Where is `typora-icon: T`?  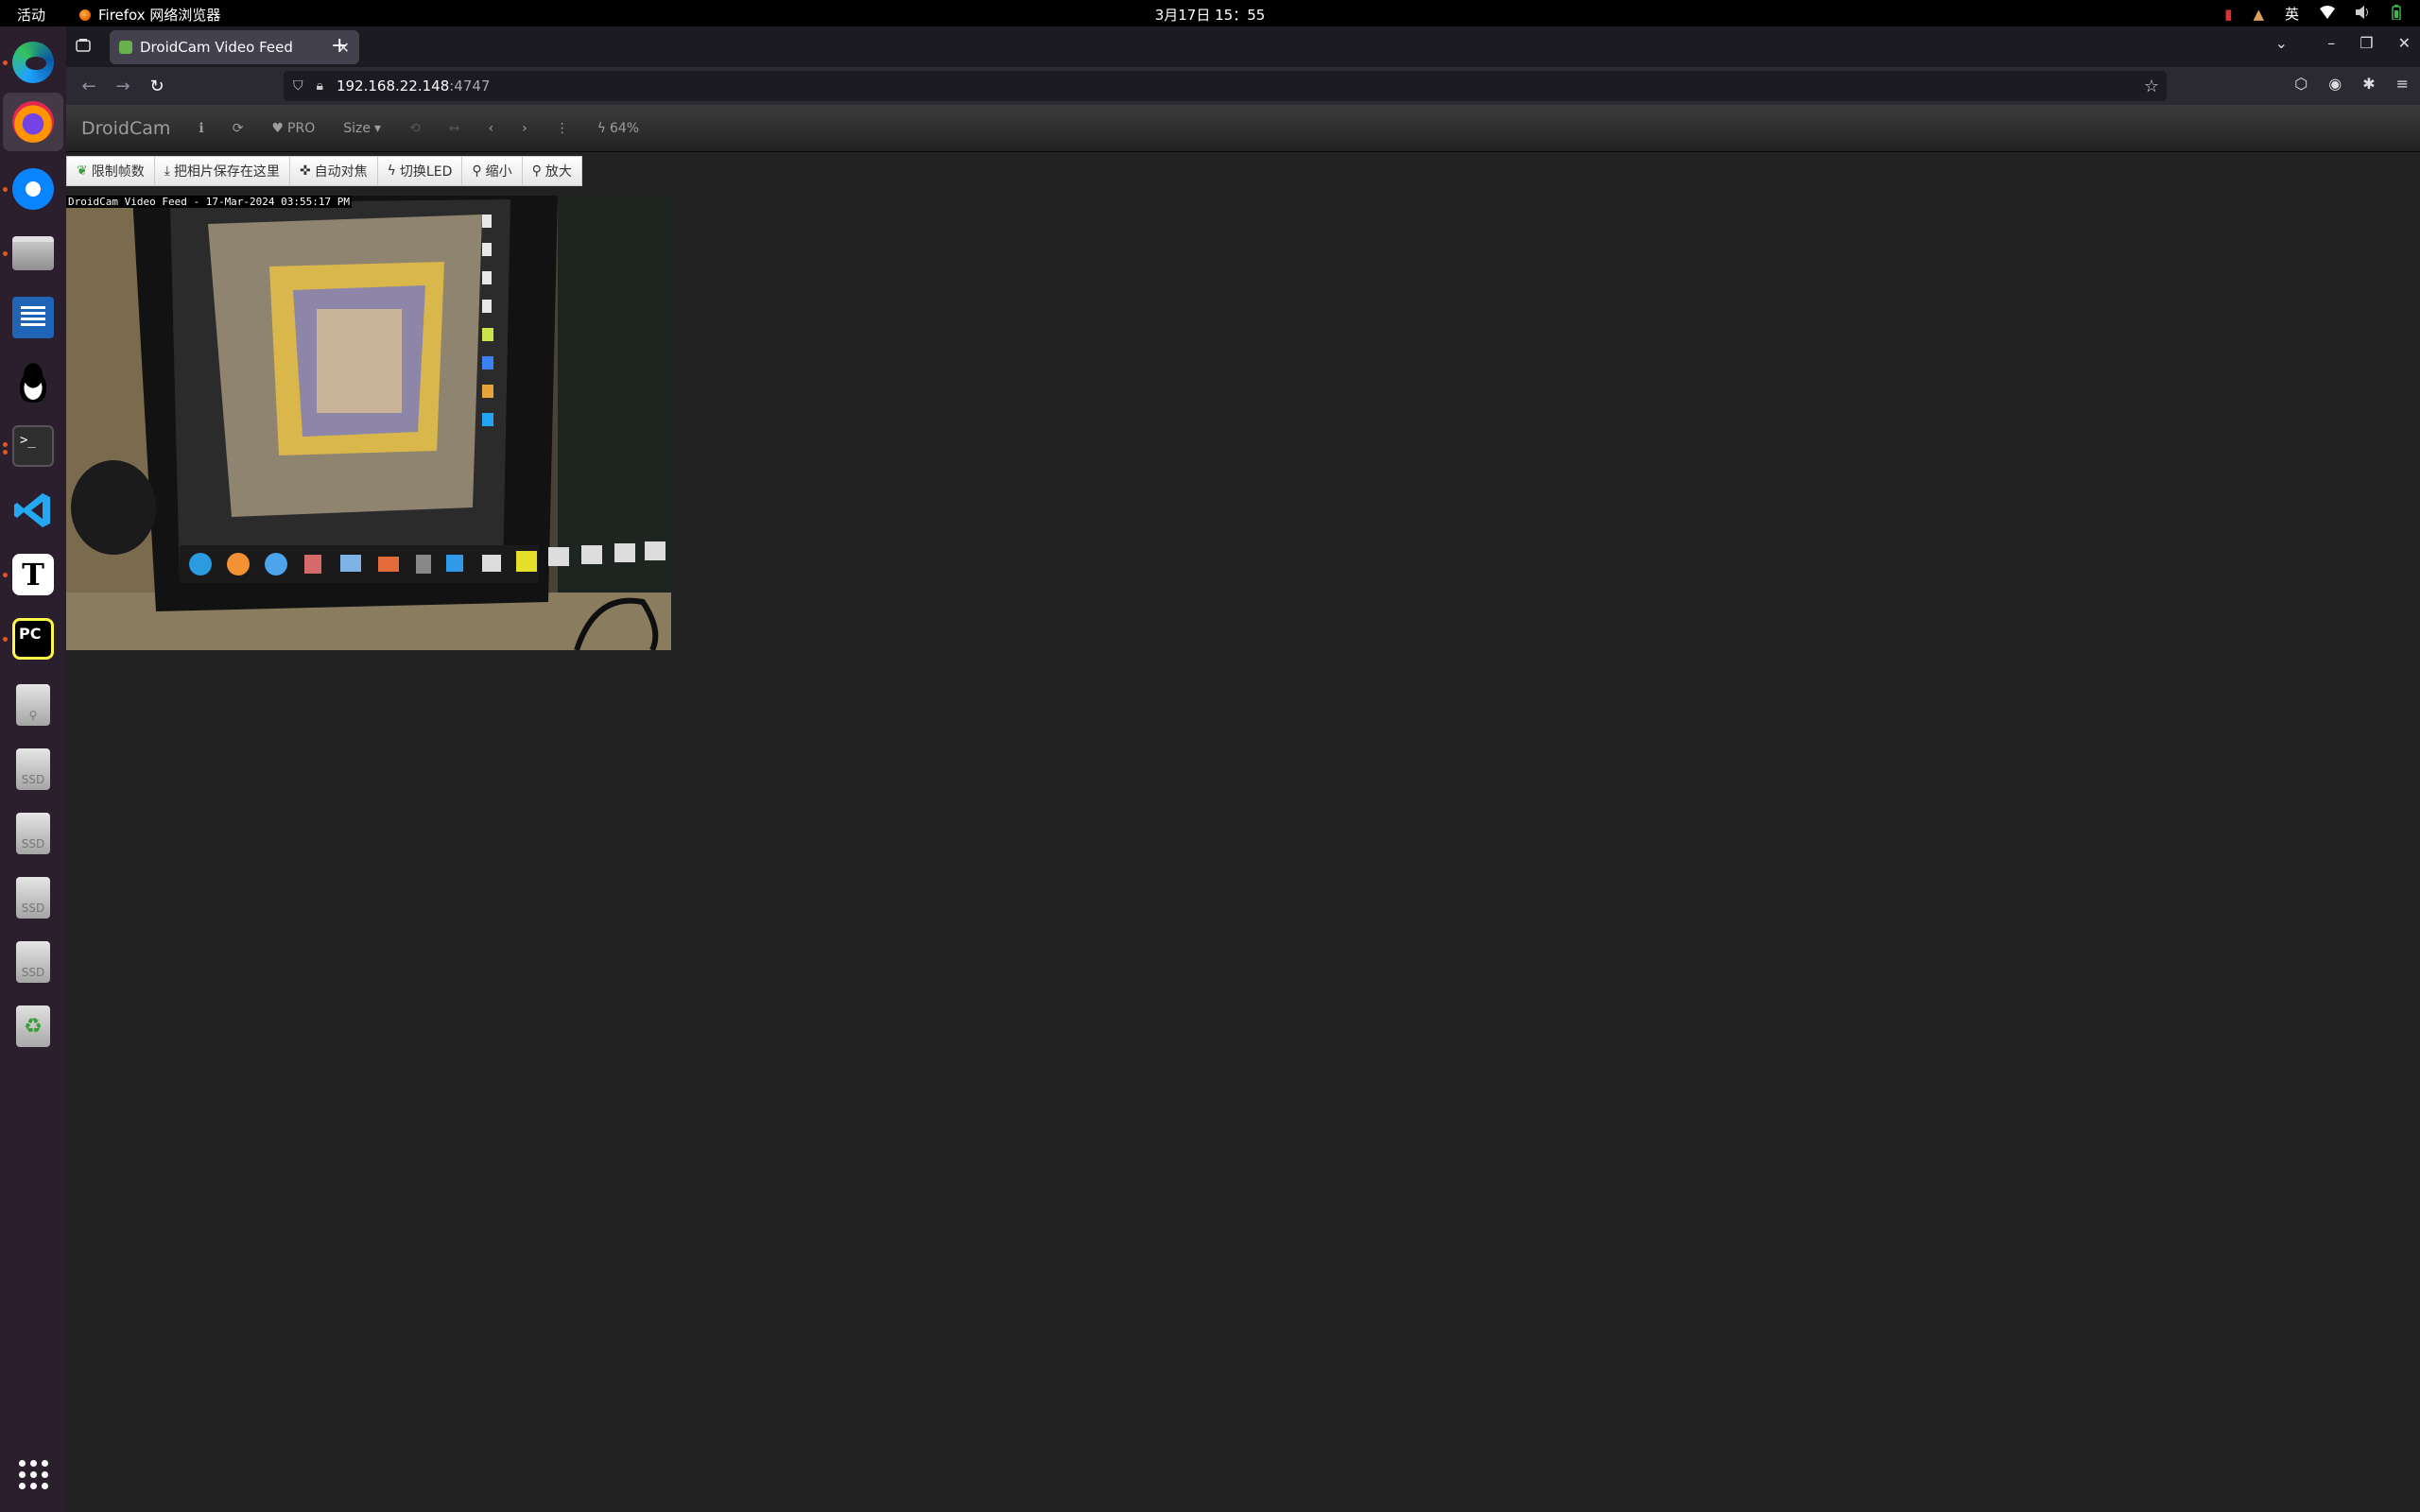
typora-icon: T is located at coordinates (33, 574).